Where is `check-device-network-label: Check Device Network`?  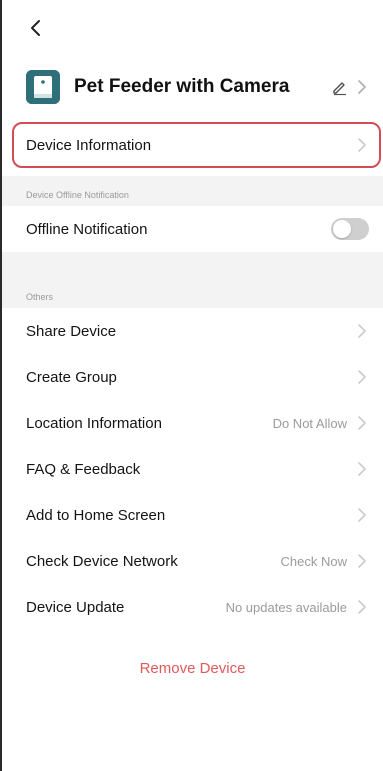
check-device-network-label: Check Device Network is located at coordinates (102, 561).